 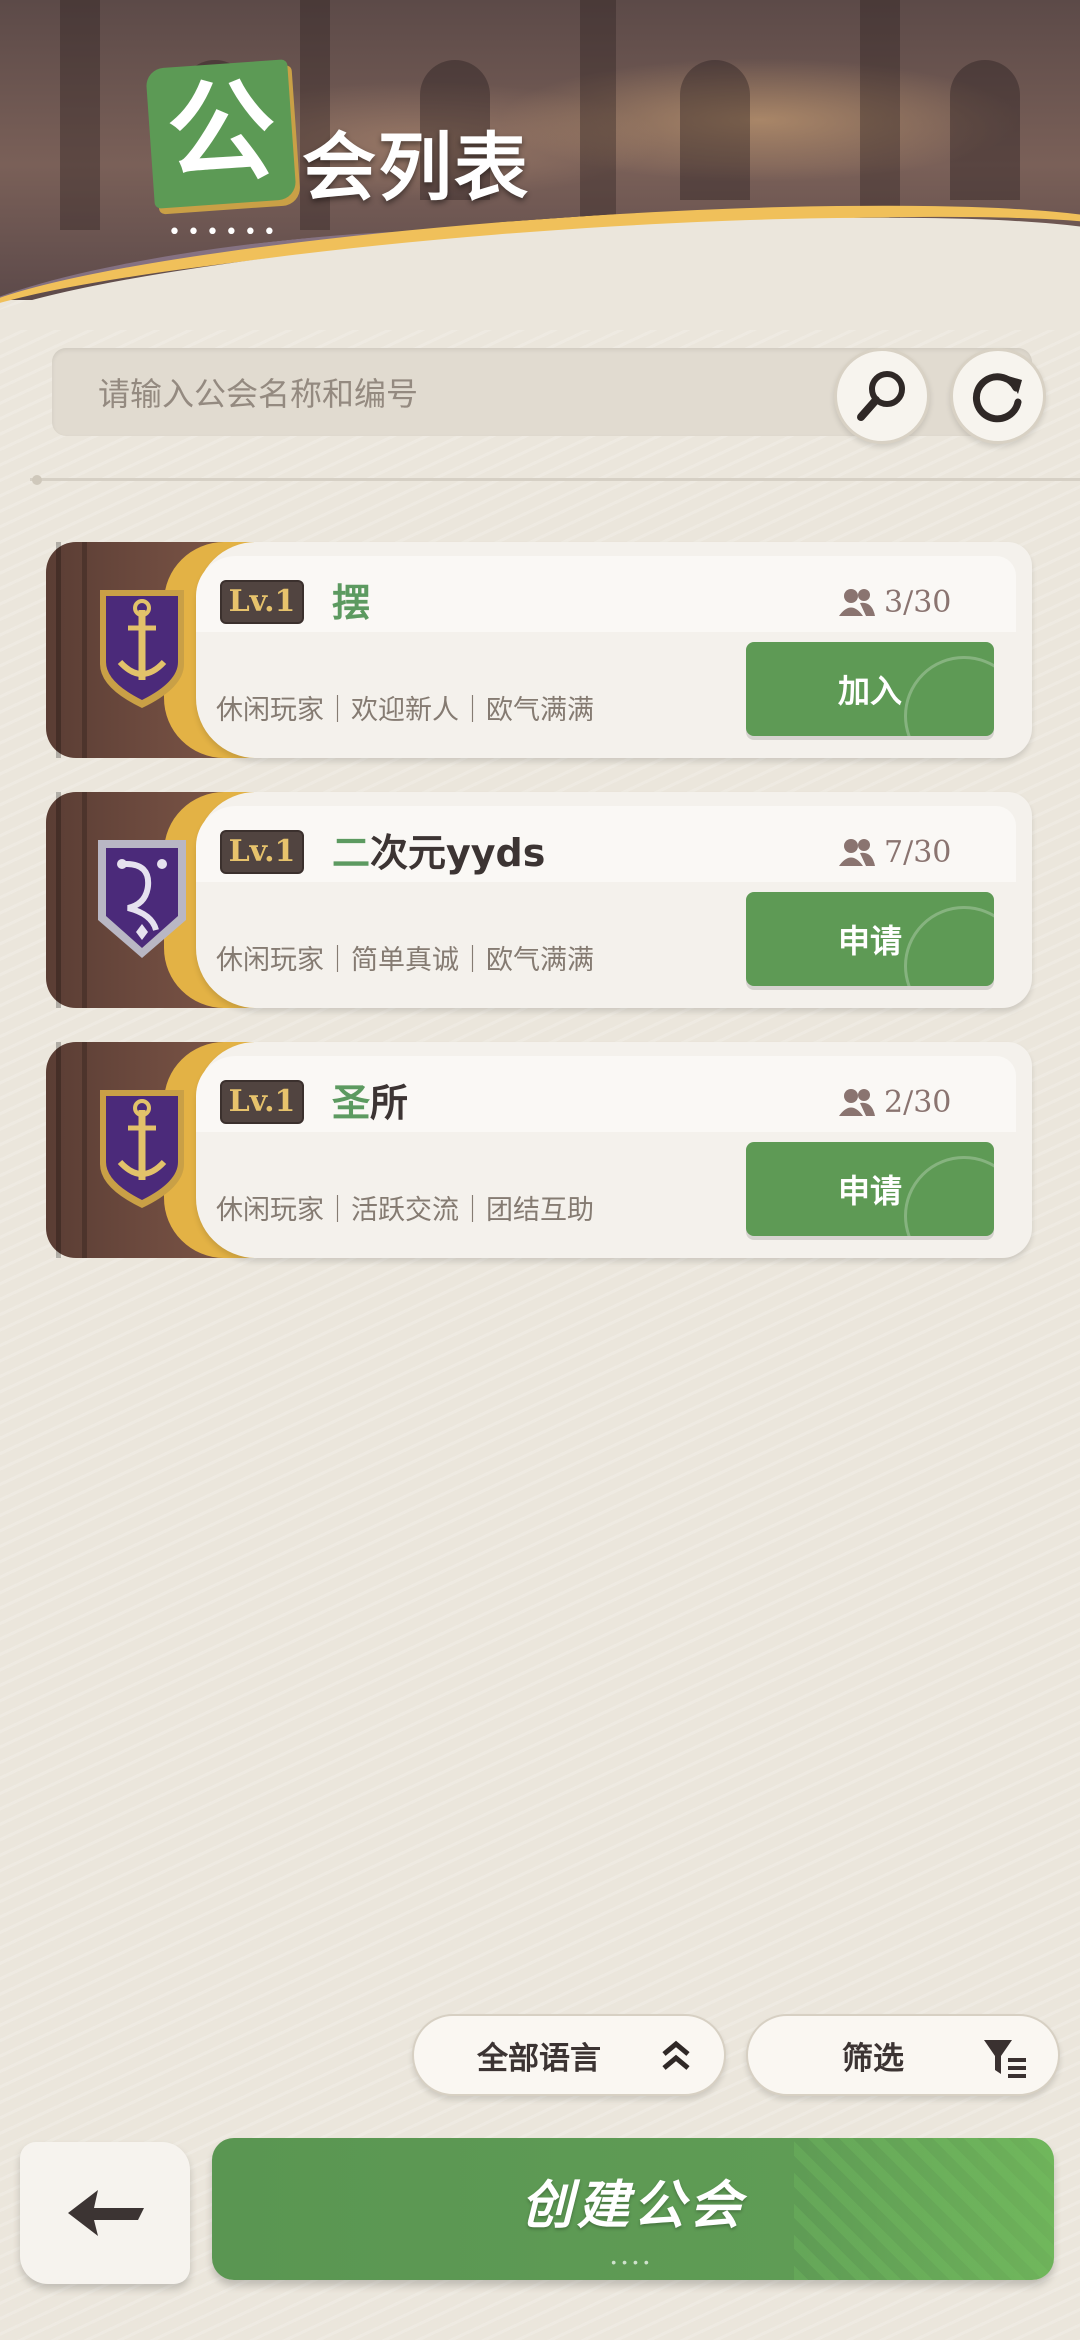 I want to click on guild-name: 摆, so click(x=351, y=603).